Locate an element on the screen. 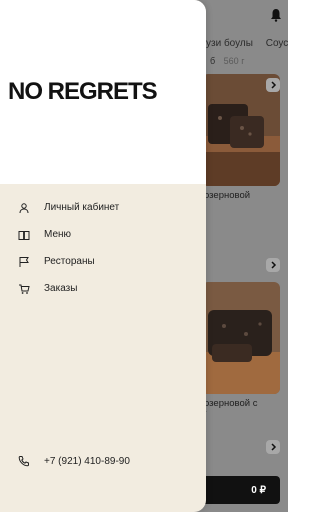  book-icon is located at coordinates (24, 235).